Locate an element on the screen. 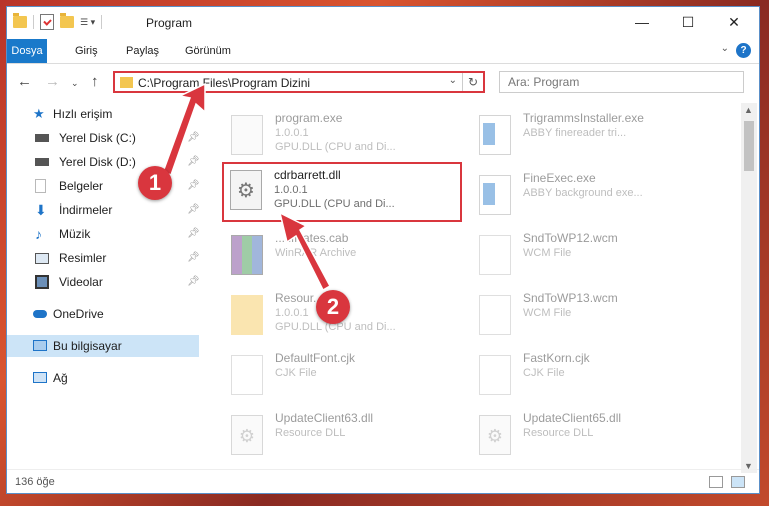 This screenshot has height=506, width=769. archive-icon is located at coordinates (247, 255).